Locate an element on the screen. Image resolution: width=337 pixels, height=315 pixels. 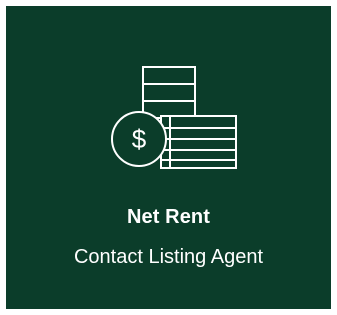
card-title: Net Rent is located at coordinates (168, 217).